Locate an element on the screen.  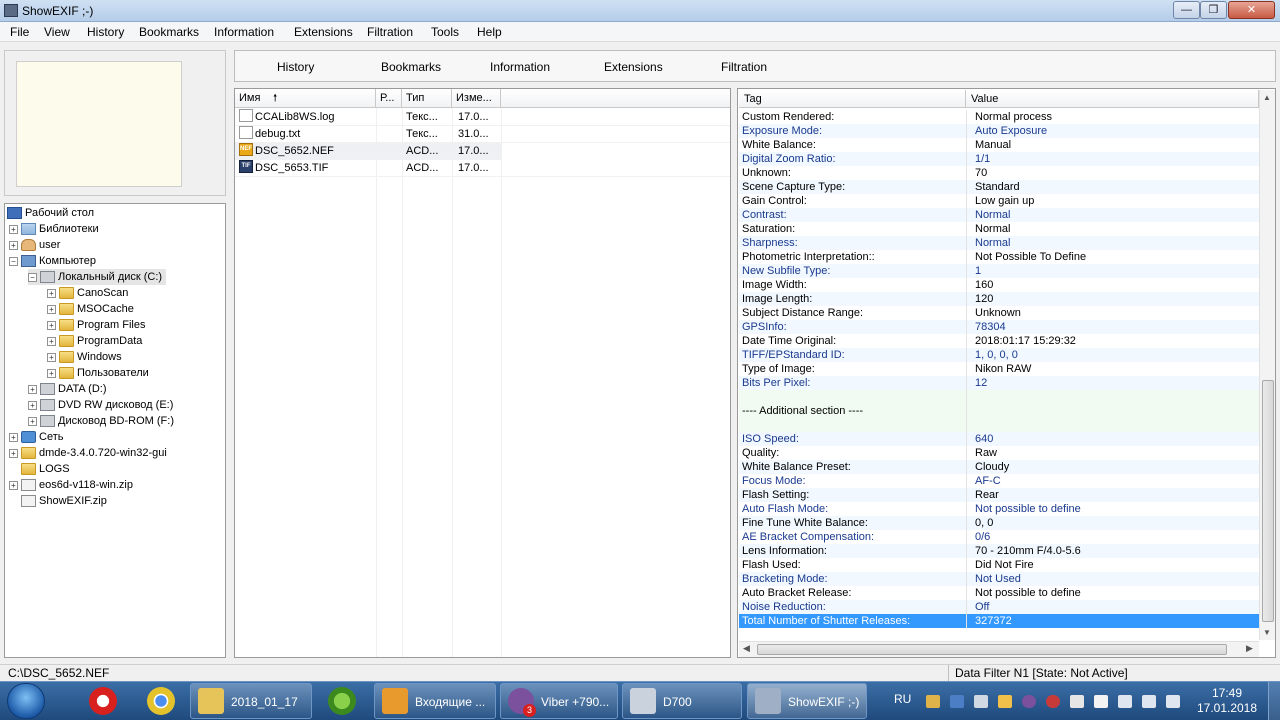
column-name: Имя 🠕 is located at coordinates (305, 98).